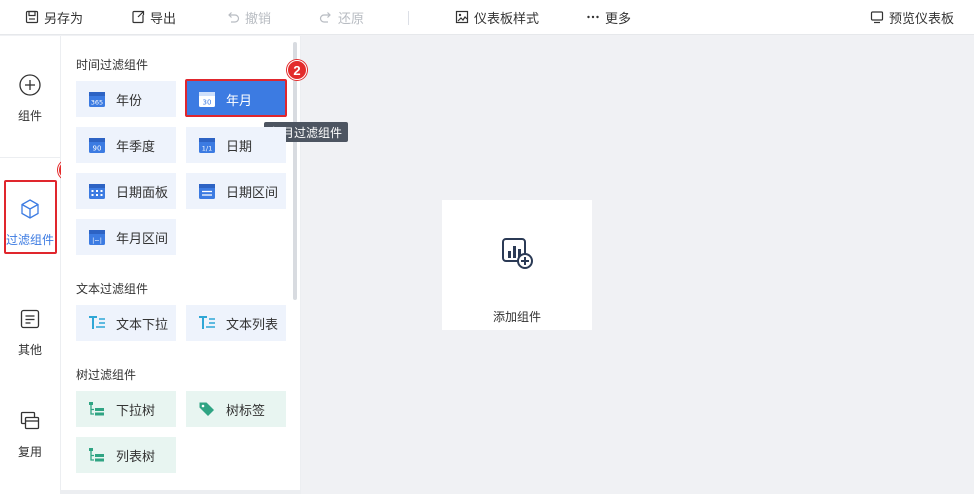  Describe the element at coordinates (136, 456) in the screenshot. I see `comp-label: 列表树` at that location.